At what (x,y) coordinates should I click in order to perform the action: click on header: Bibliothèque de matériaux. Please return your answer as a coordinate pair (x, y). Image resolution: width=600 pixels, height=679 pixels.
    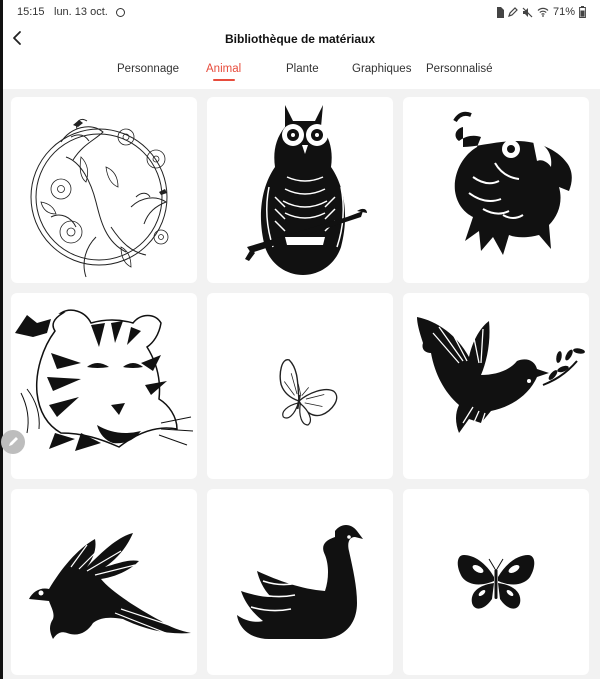
    Looking at the image, I should click on (300, 39).